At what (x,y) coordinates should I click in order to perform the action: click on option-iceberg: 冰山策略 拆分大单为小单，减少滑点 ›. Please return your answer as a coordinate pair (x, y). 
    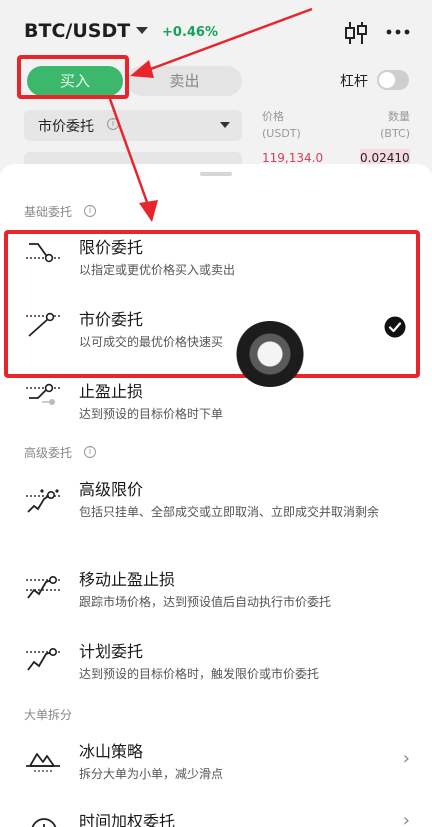
    Looking at the image, I should click on (216, 764).